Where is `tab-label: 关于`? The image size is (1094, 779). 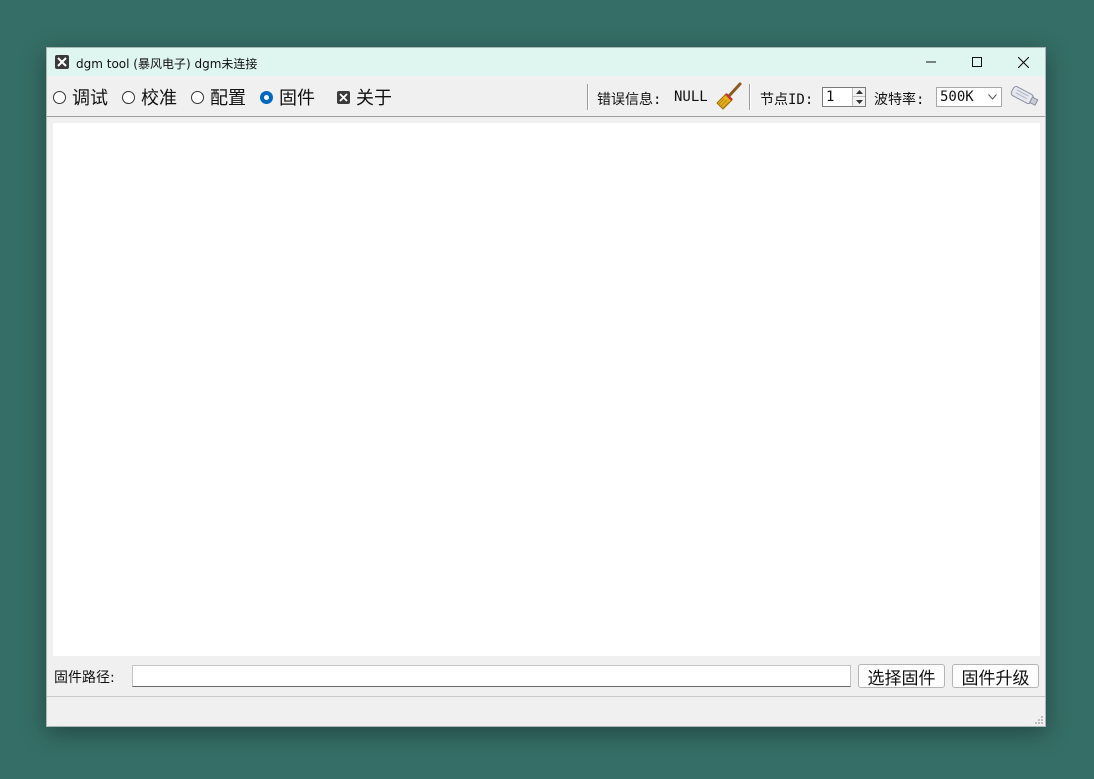 tab-label: 关于 is located at coordinates (374, 98).